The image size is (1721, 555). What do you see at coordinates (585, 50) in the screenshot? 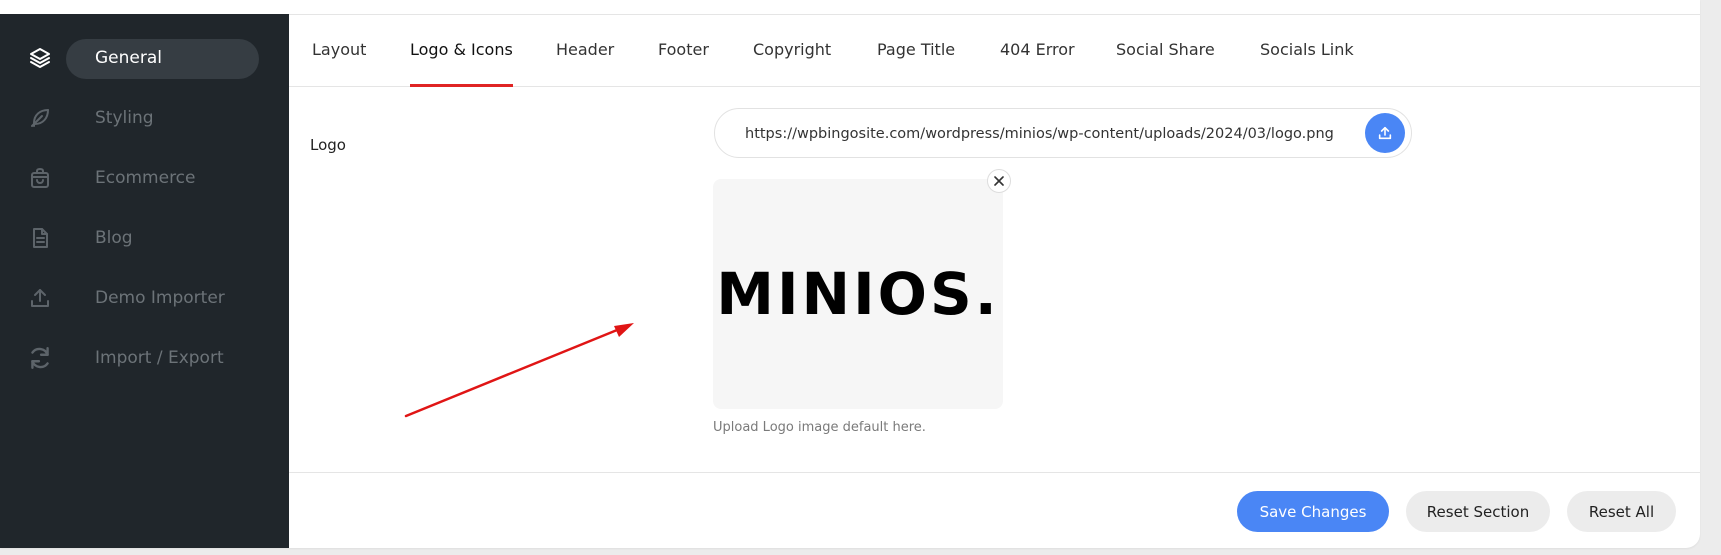
I see `tab-header: Header` at bounding box center [585, 50].